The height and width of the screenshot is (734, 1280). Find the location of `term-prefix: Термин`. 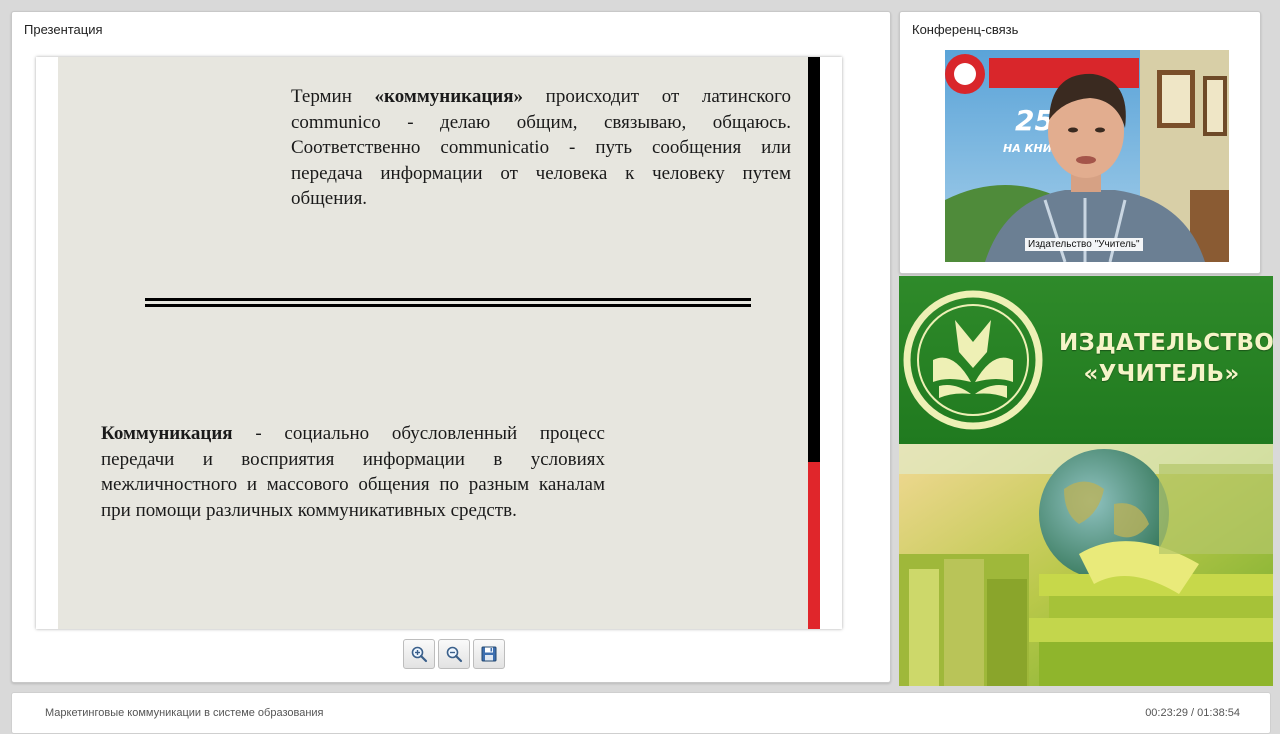

term-prefix: Термин is located at coordinates (333, 96).